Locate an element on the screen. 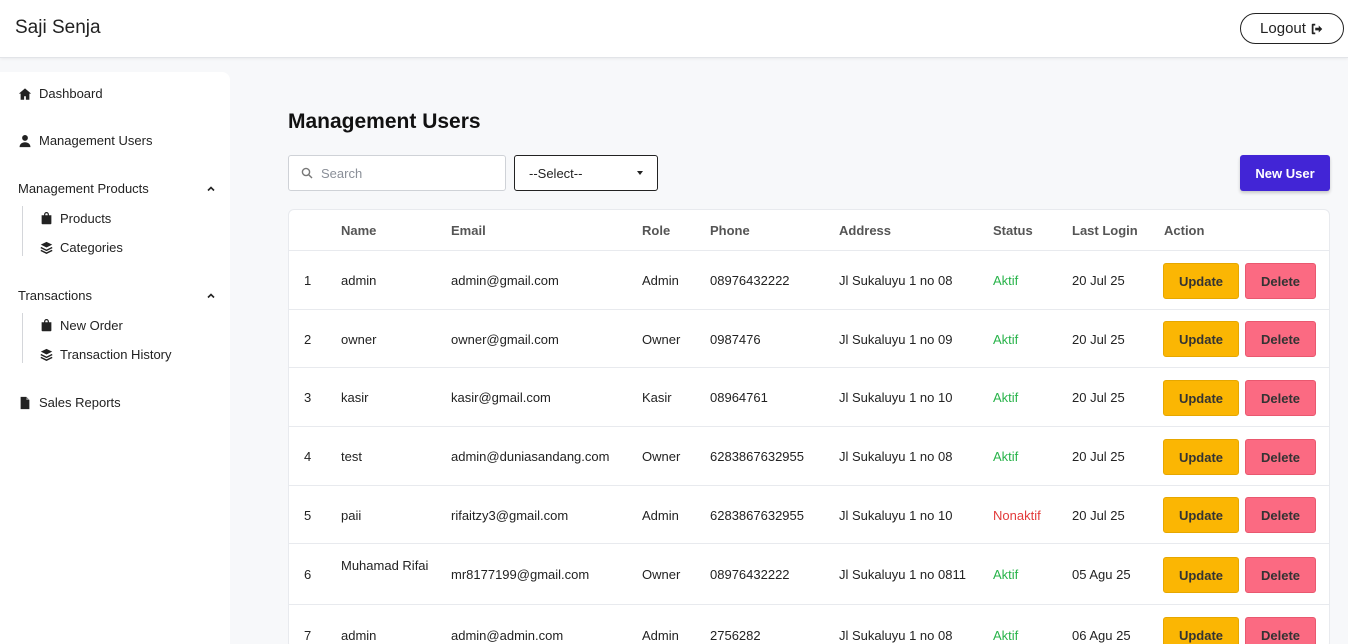 This screenshot has height=644, width=1348. email-cell: kasir@gmail.com is located at coordinates (501, 397).